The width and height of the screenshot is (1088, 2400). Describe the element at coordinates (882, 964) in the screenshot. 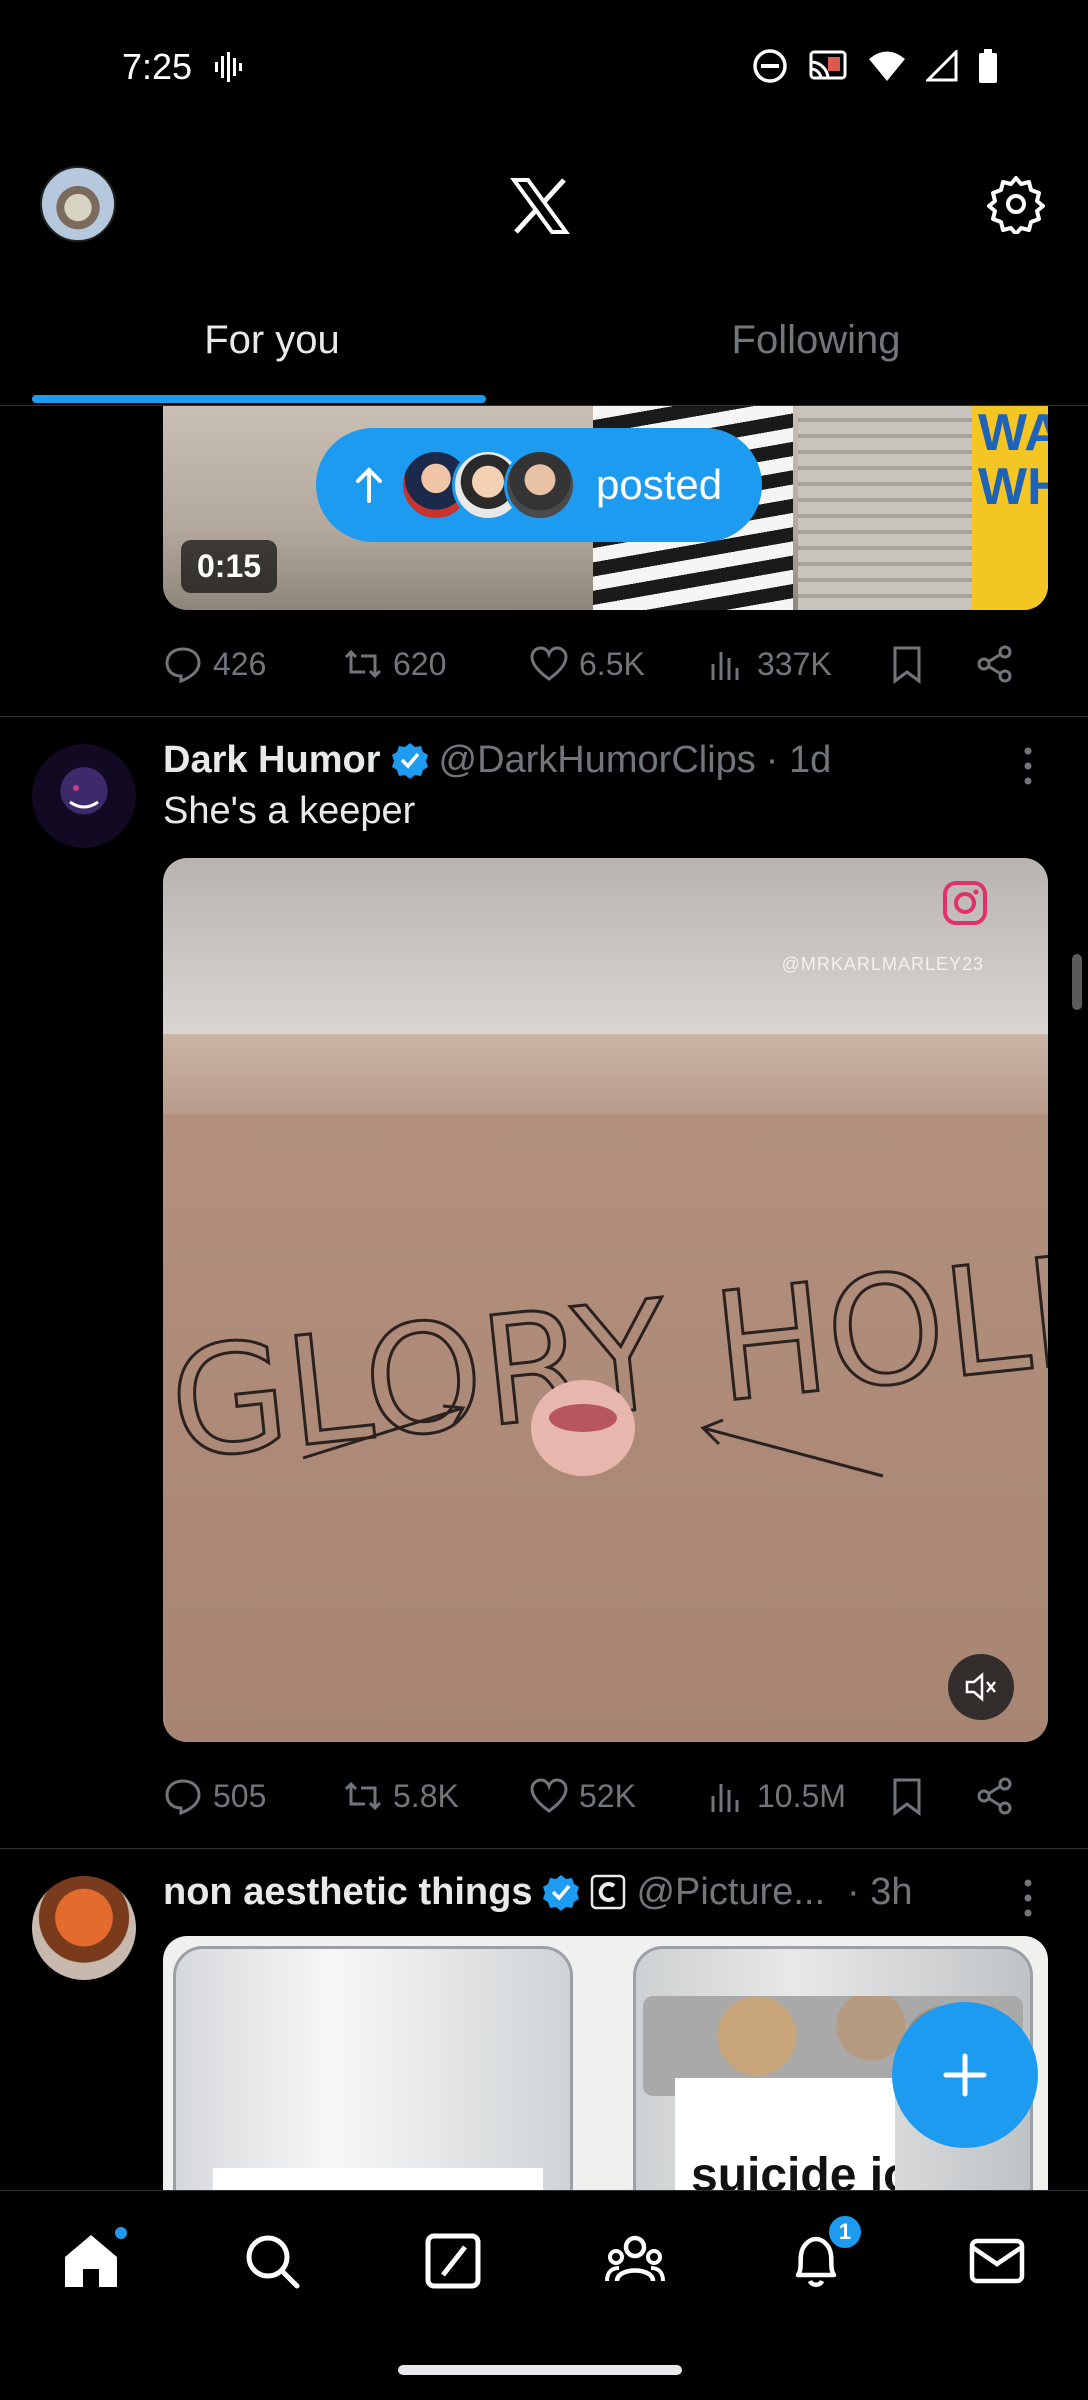

I see `video-watermark: @MRKARLMARLEY23` at that location.